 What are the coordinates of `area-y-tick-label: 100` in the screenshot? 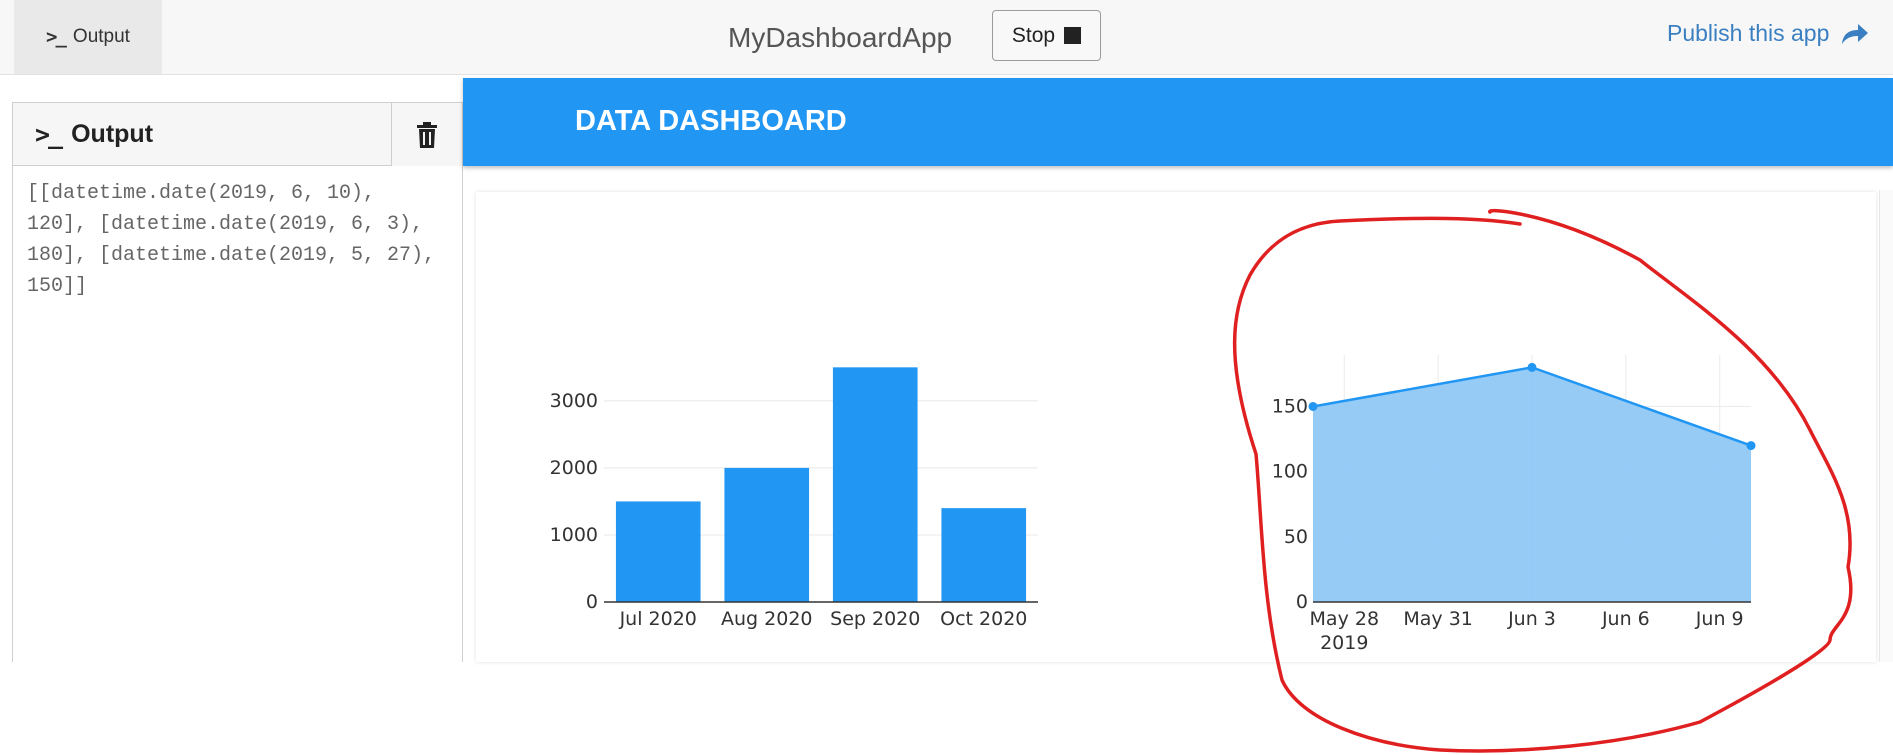 It's located at (1290, 472).